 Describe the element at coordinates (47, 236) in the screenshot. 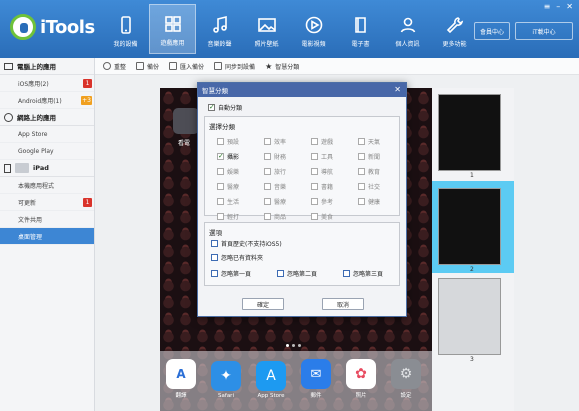

I see `sidebar-item-desktop-manager: 桌面管理` at that location.